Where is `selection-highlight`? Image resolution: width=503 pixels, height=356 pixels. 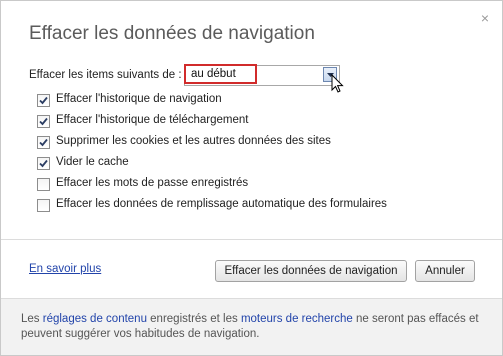
selection-highlight is located at coordinates (220, 74).